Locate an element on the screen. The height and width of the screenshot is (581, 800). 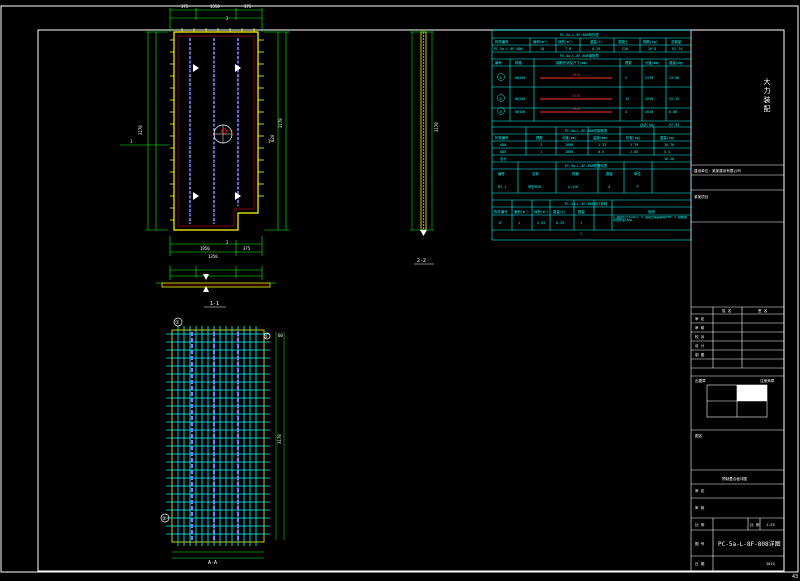
t4-r3: 4 is located at coordinates (609, 187).